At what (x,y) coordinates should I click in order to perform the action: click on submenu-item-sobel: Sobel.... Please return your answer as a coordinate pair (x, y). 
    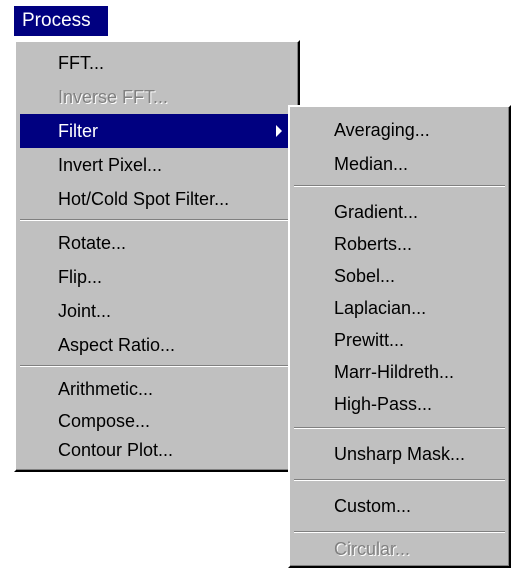
    Looking at the image, I should click on (399, 276).